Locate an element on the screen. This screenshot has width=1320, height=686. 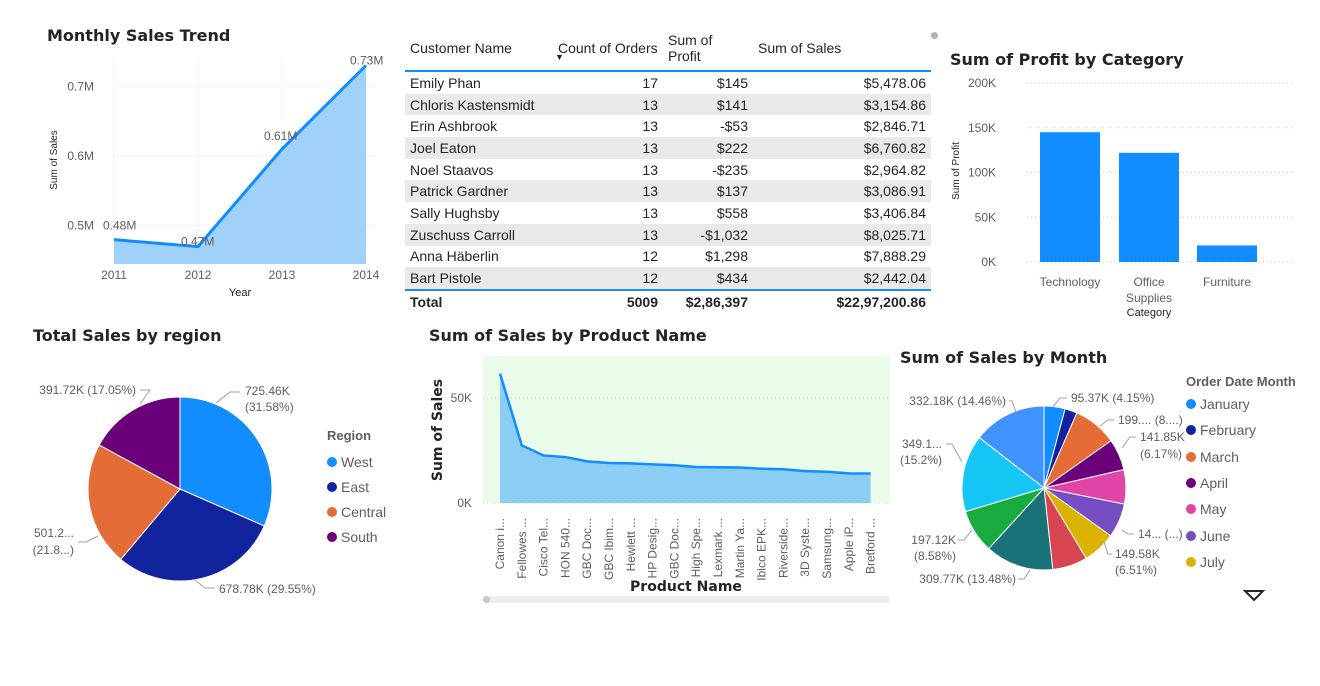
data-label: 197.12K is located at coordinates (933, 540).